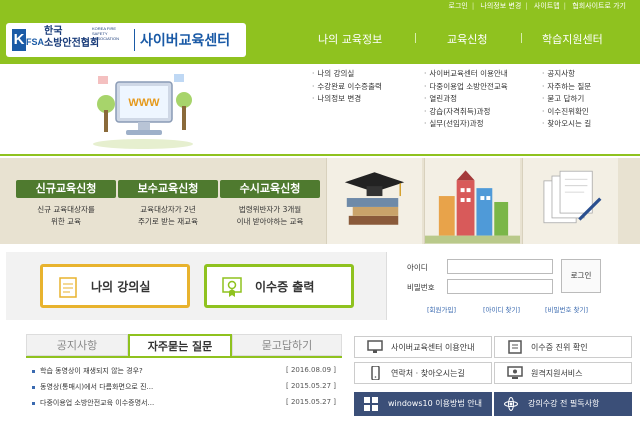 The image size is (640, 427). What do you see at coordinates (423, 373) in the screenshot?
I see `contact-link: 연락처 · 찾아오시는길` at bounding box center [423, 373].